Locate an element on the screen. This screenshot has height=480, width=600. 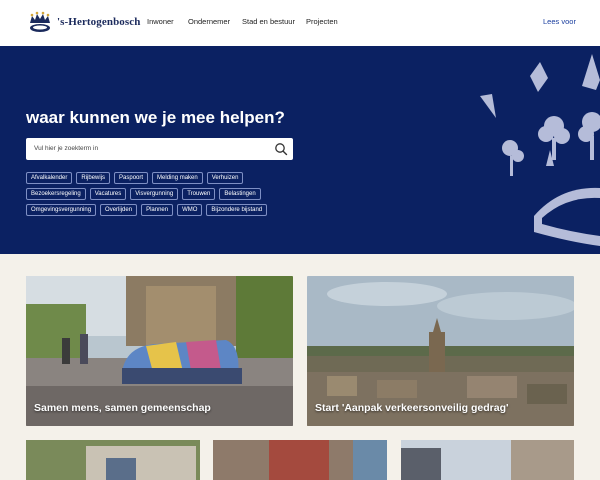
search-box: Vul hier je zoekterm in is located at coordinates (159, 149).